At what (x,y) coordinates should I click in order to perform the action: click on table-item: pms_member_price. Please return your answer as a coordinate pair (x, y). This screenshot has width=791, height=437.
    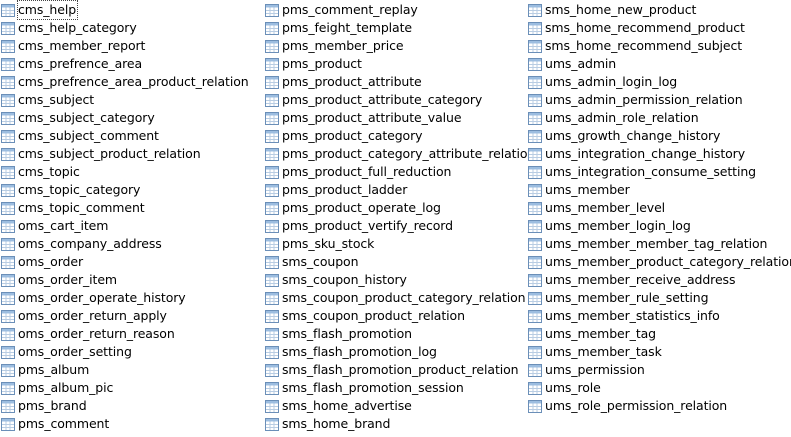
    Looking at the image, I should click on (395, 46).